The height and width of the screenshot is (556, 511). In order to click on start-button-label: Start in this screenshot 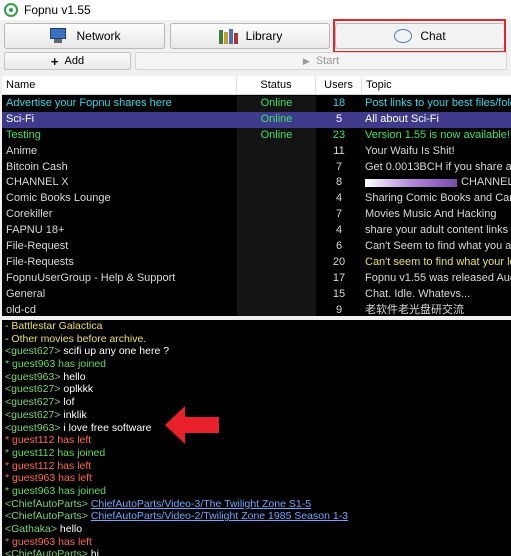, I will do `click(327, 61)`.